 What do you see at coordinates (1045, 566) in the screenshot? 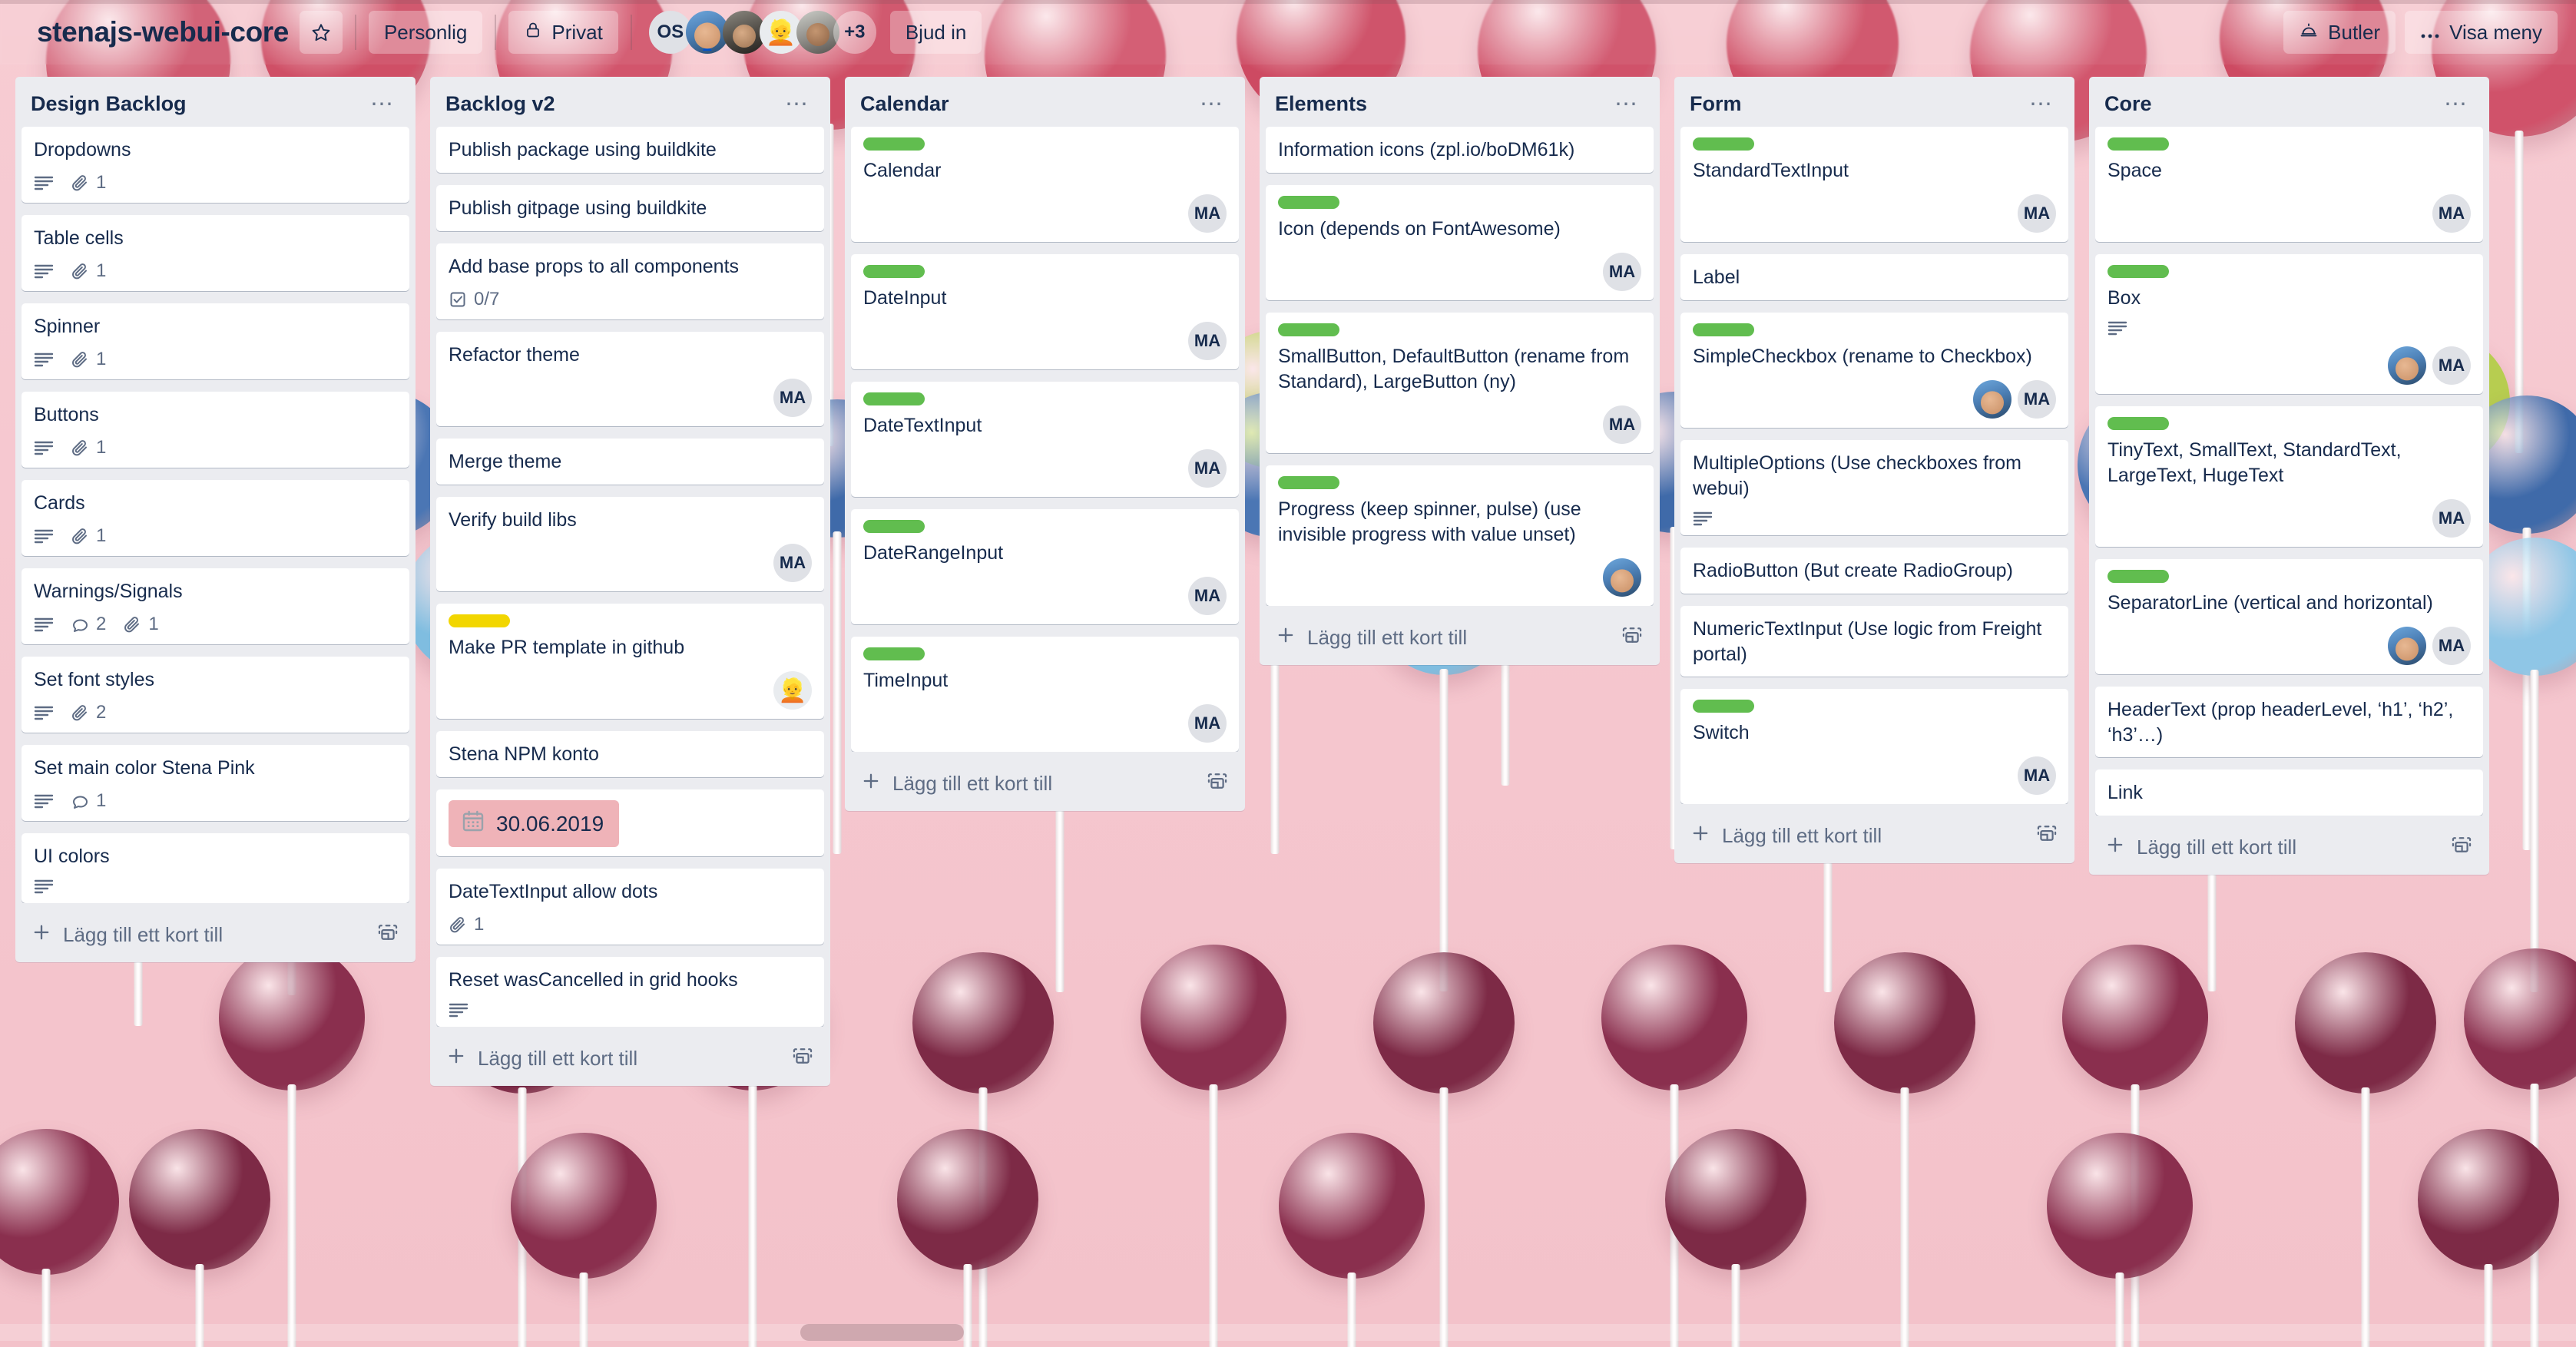
I see `card: DateRangeInput MA` at bounding box center [1045, 566].